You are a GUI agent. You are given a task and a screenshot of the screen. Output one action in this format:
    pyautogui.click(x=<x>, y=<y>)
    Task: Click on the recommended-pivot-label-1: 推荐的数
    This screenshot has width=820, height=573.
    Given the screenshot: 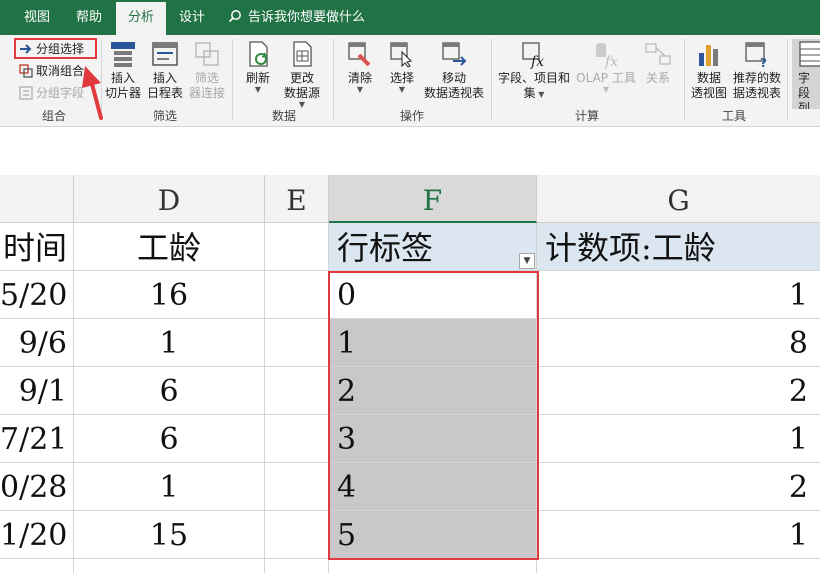 What is the action you would take?
    pyautogui.click(x=756, y=78)
    